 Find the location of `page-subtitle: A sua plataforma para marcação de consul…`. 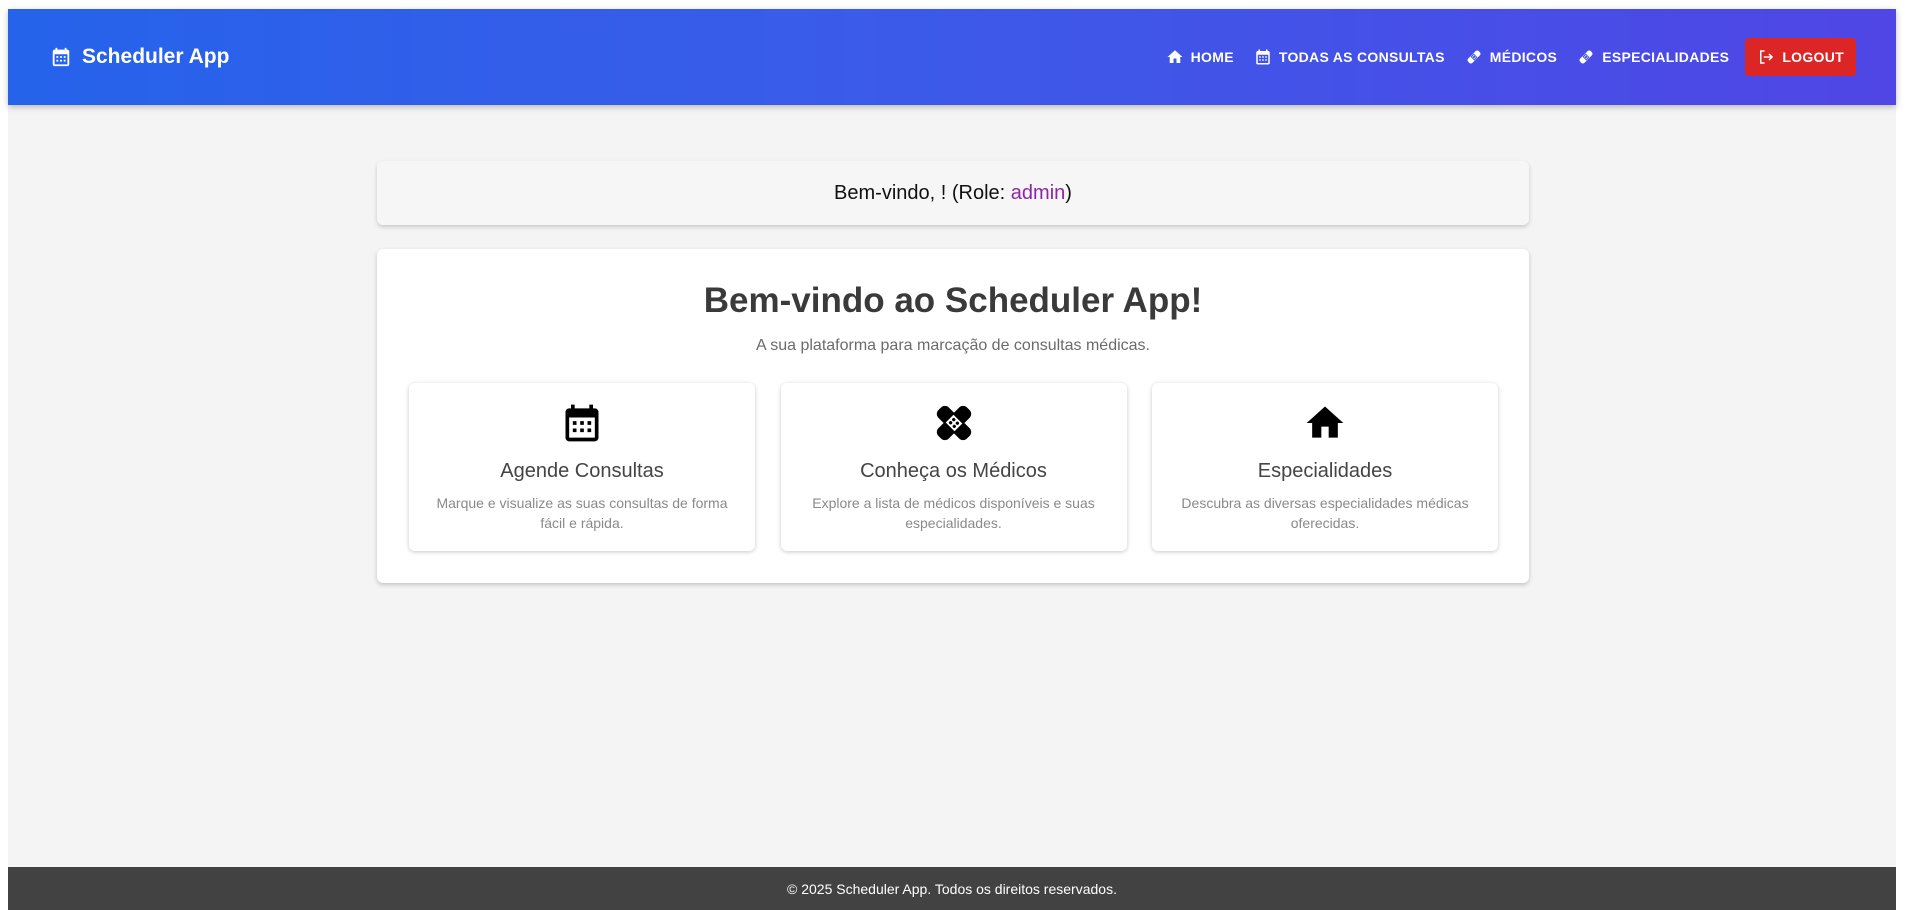

page-subtitle: A sua plataforma para marcação de consul… is located at coordinates (953, 345).